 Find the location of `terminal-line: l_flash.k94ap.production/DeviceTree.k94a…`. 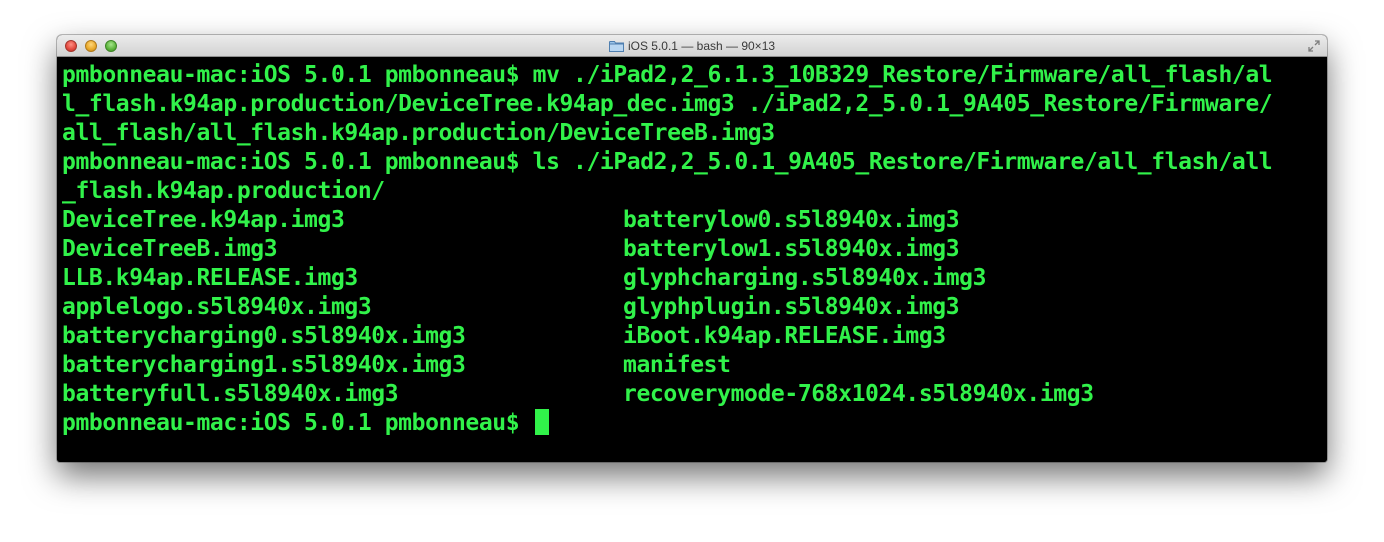

terminal-line: l_flash.k94ap.production/DeviceTree.k94a… is located at coordinates (667, 104).